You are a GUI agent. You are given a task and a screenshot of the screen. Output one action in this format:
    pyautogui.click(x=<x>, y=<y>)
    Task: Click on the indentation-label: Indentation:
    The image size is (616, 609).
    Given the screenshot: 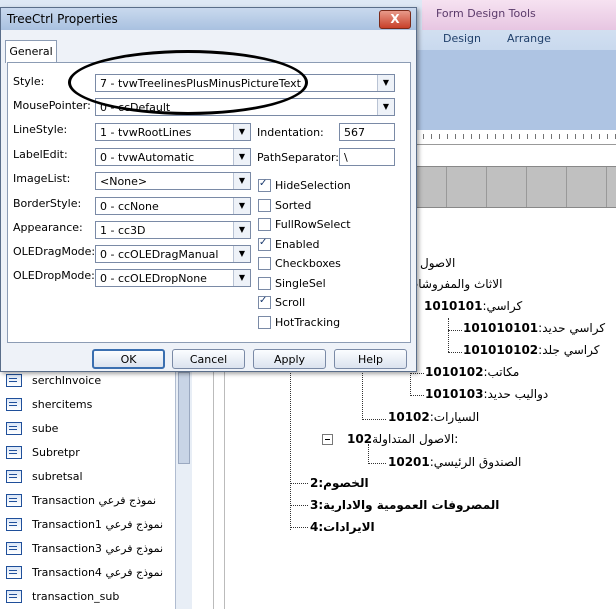 What is the action you would take?
    pyautogui.click(x=290, y=132)
    